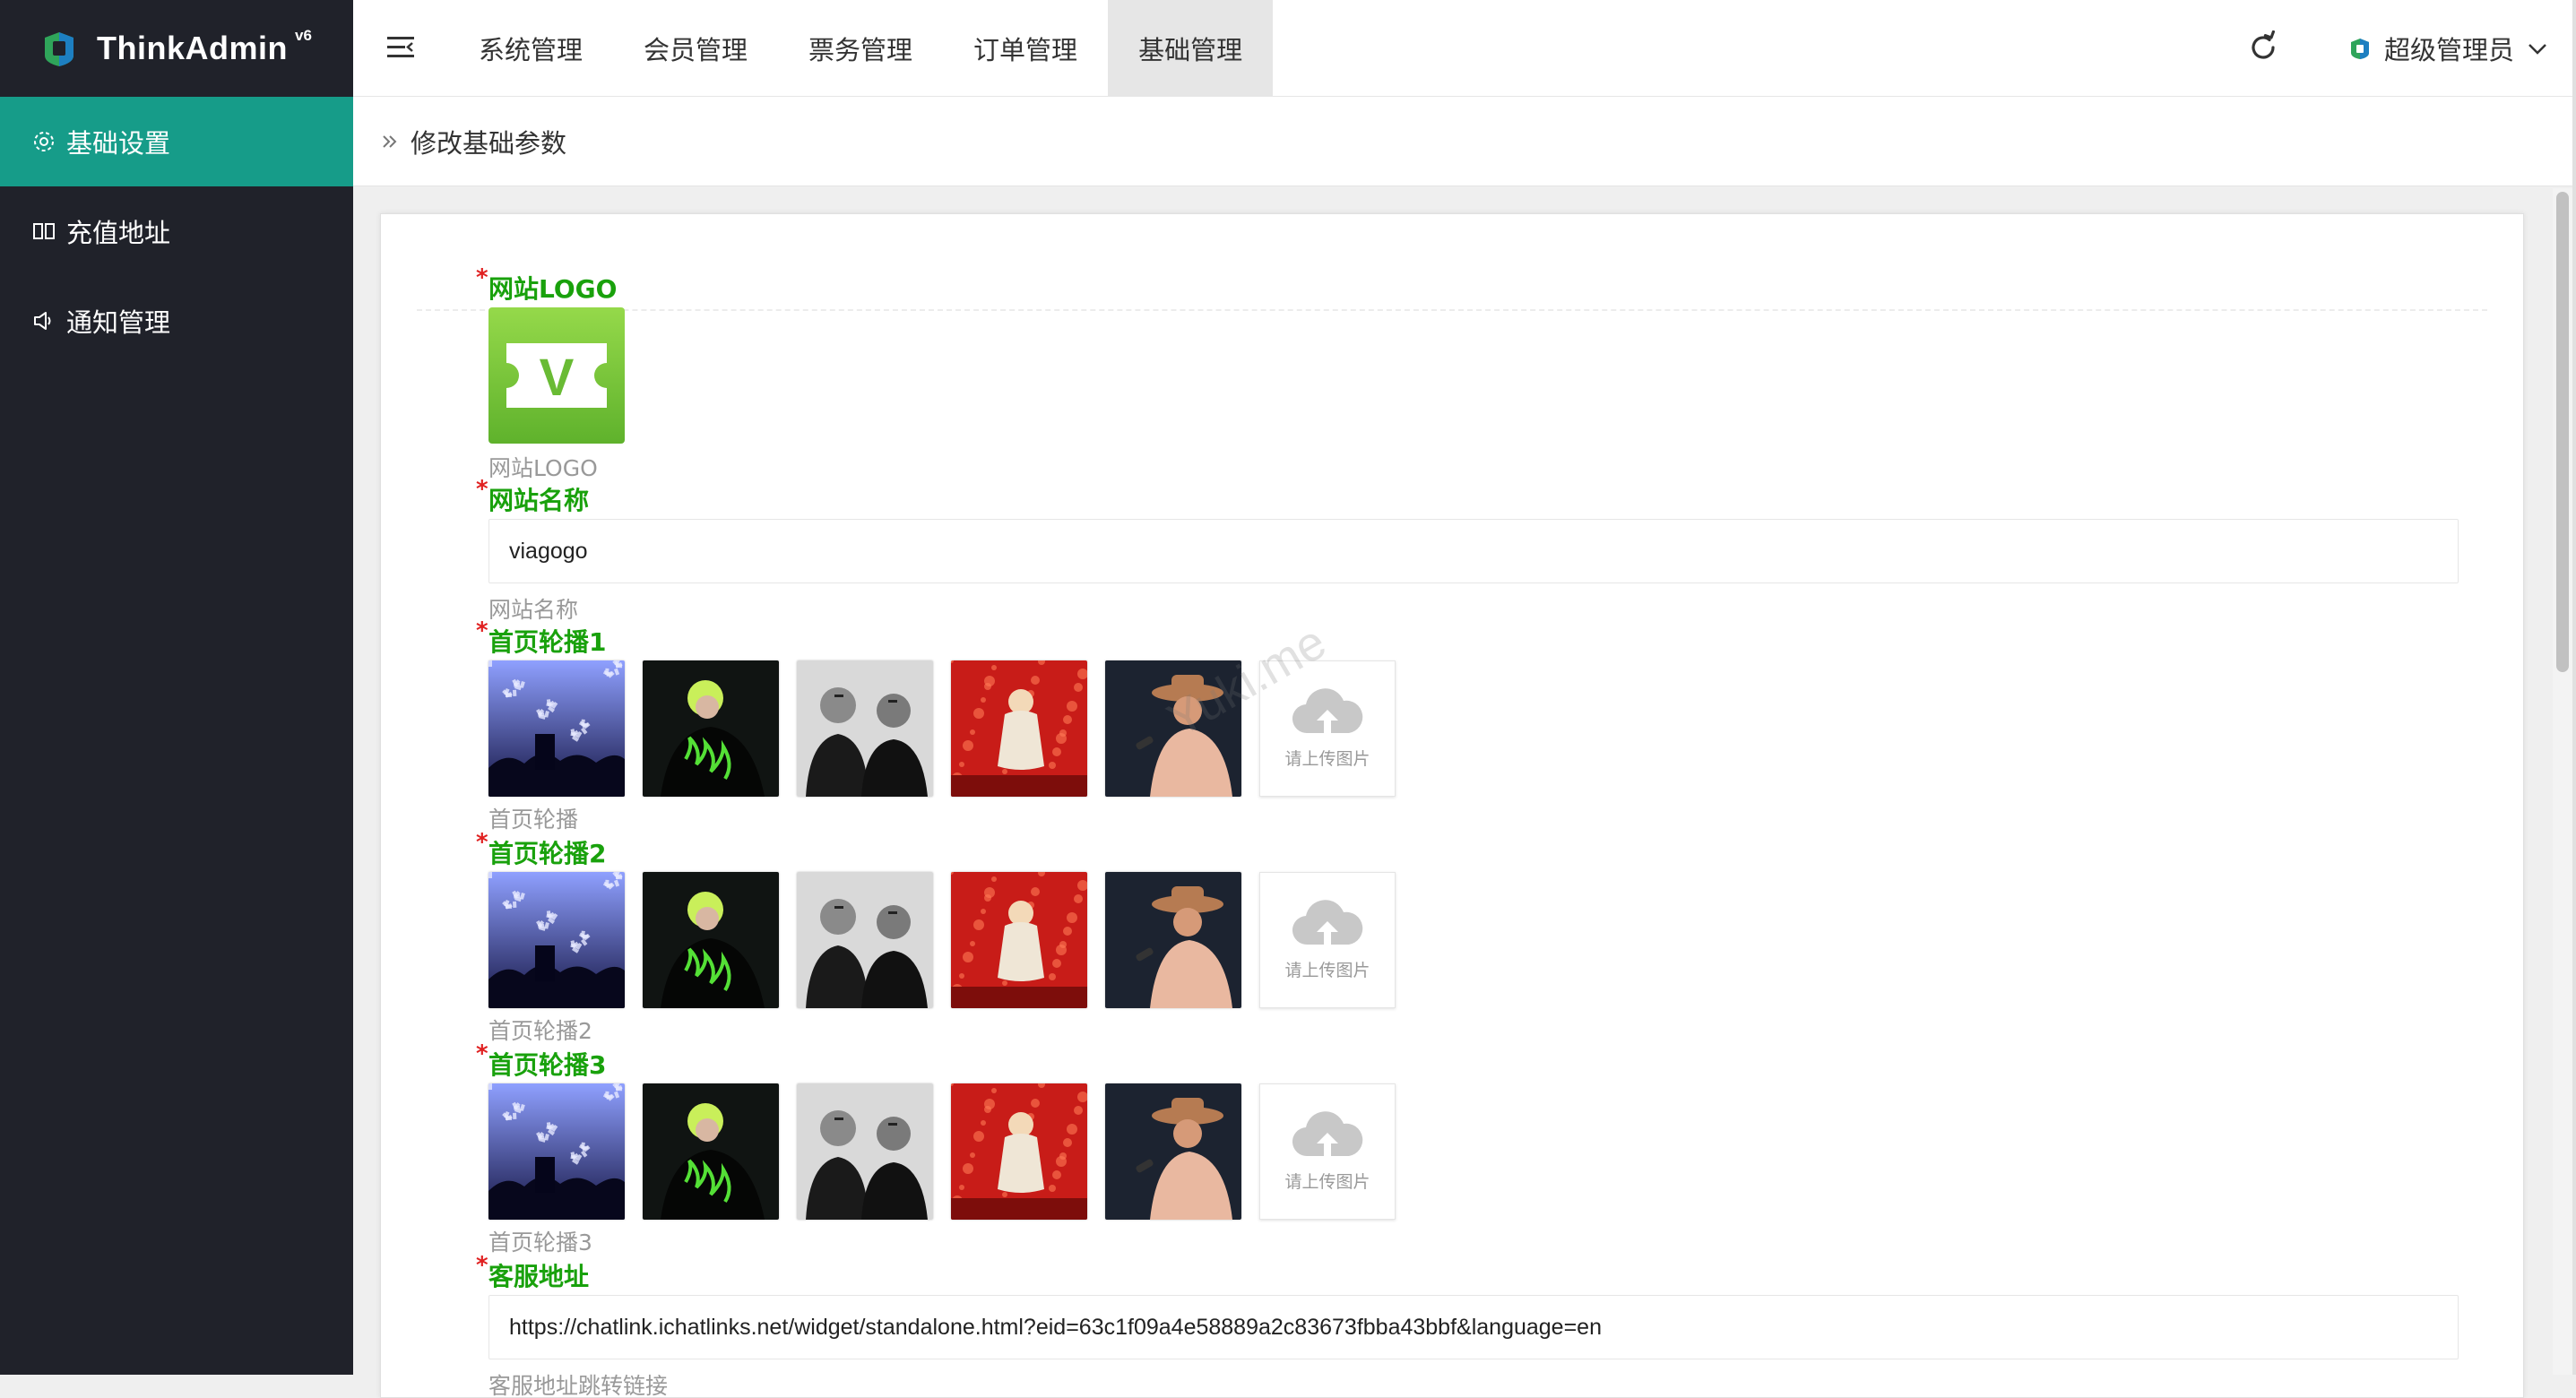  I want to click on sidebar-item-label: 通知管理, so click(118, 322).